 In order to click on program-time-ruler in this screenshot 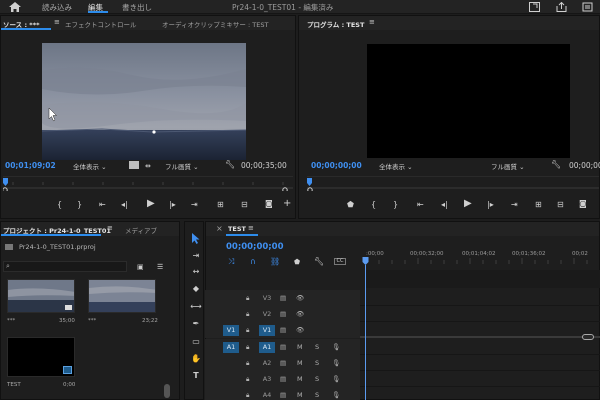, I will do `click(453, 184)`.